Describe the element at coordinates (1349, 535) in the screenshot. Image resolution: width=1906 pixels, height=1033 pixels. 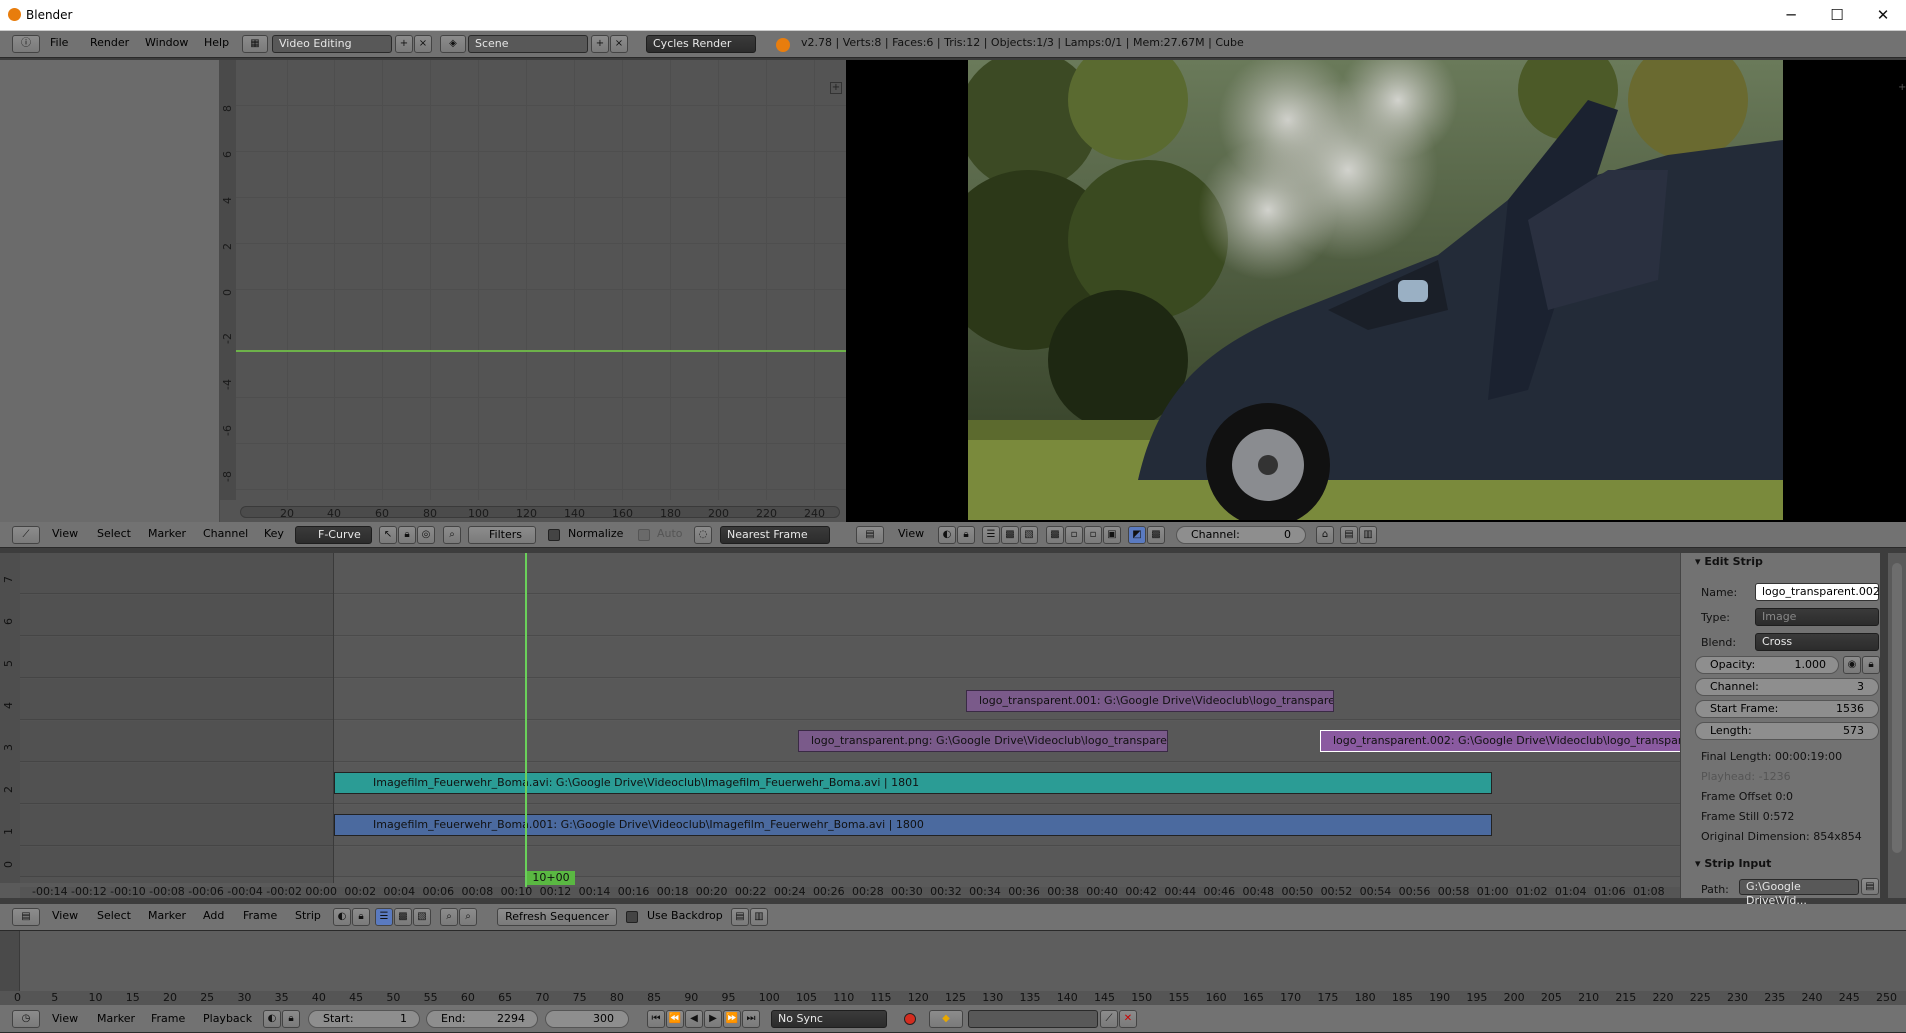
I see `render-still-icon: ▤` at that location.